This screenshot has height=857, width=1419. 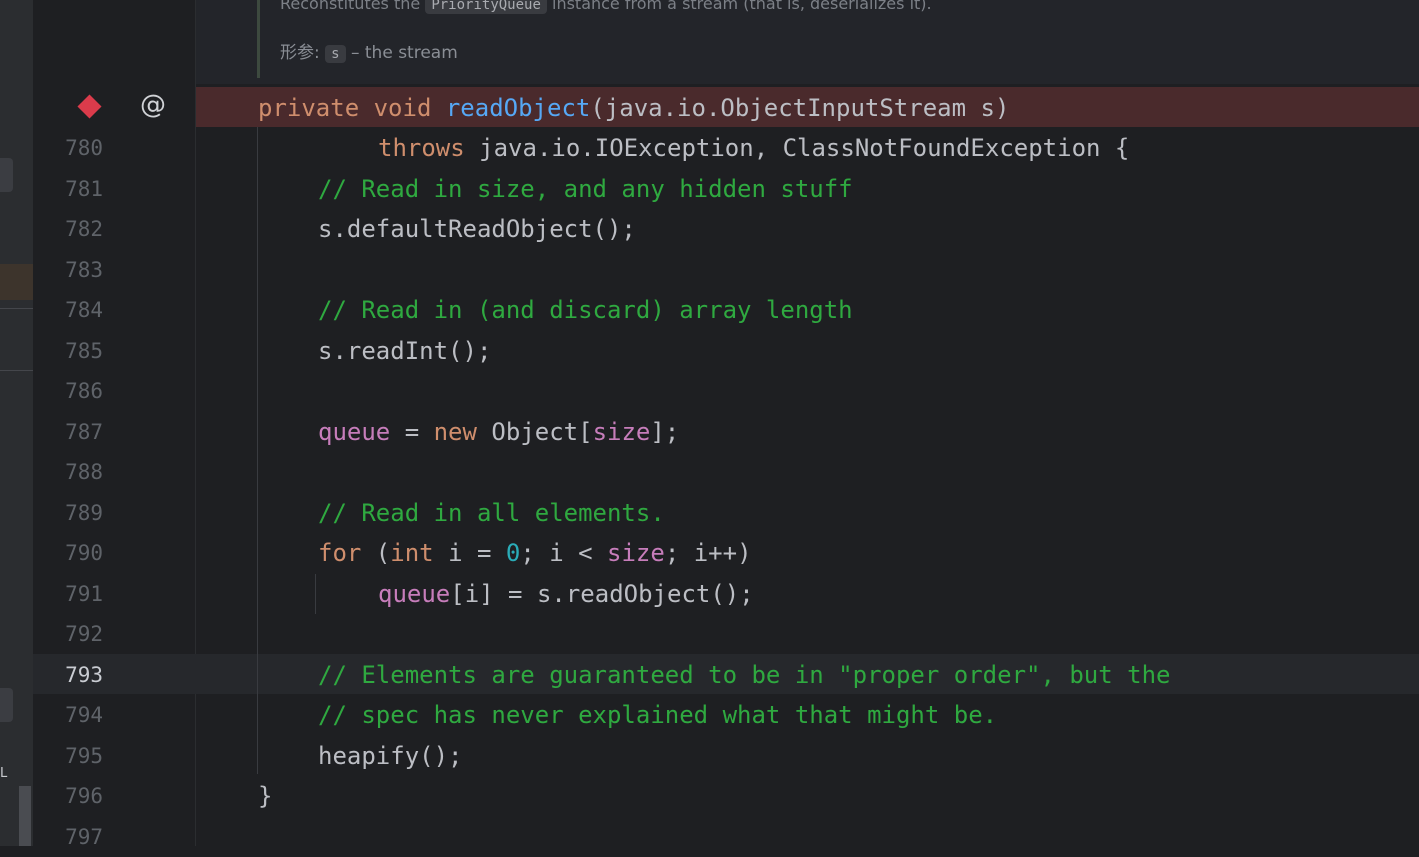 I want to click on code-line-796: }, so click(x=265, y=796).